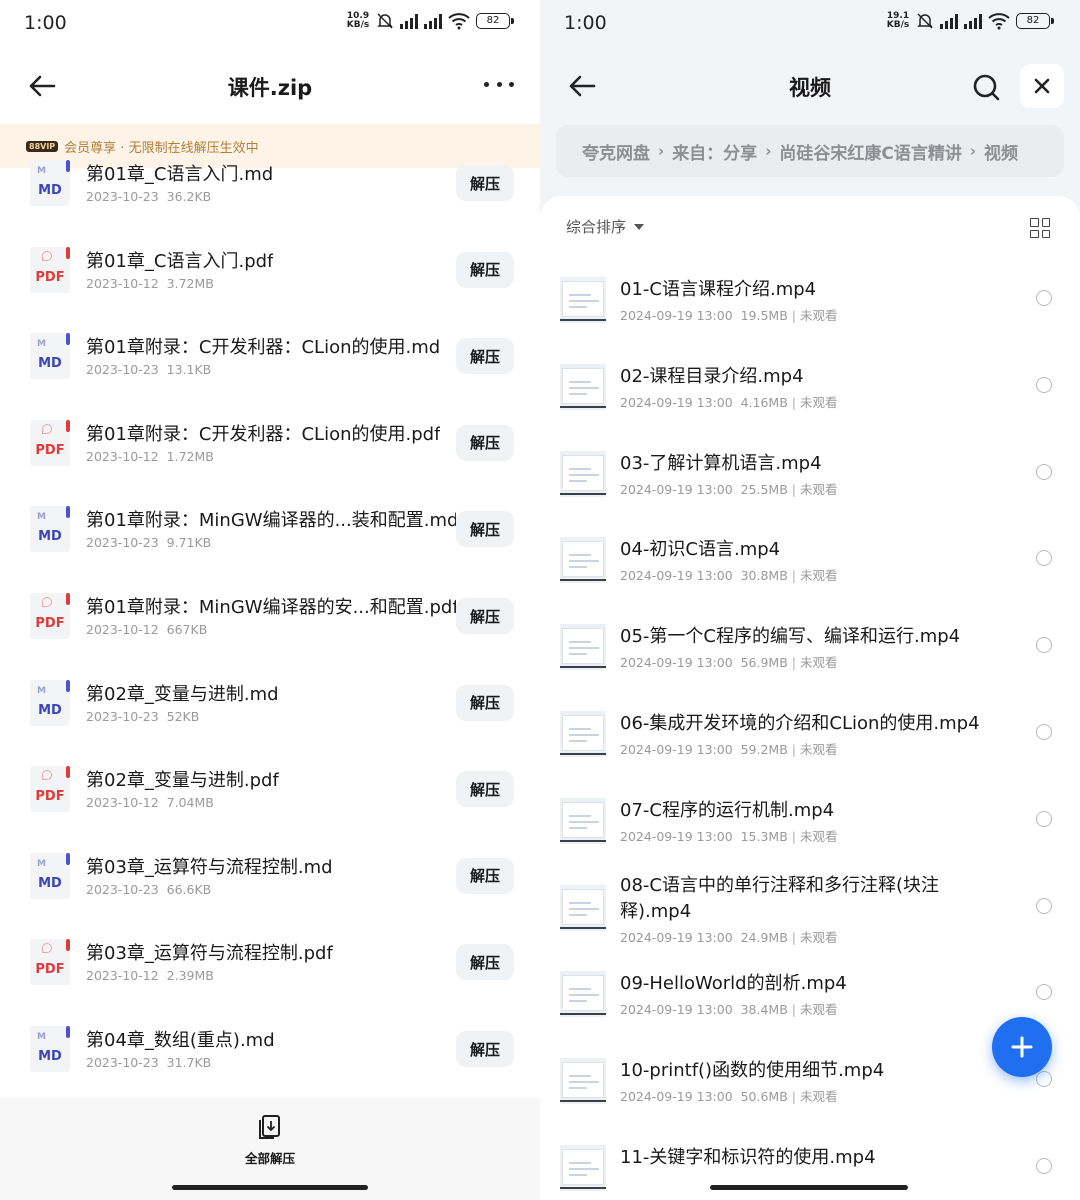 The width and height of the screenshot is (1080, 1200). Describe the element at coordinates (190, 456) in the screenshot. I see `file-size: 1.72MB` at that location.